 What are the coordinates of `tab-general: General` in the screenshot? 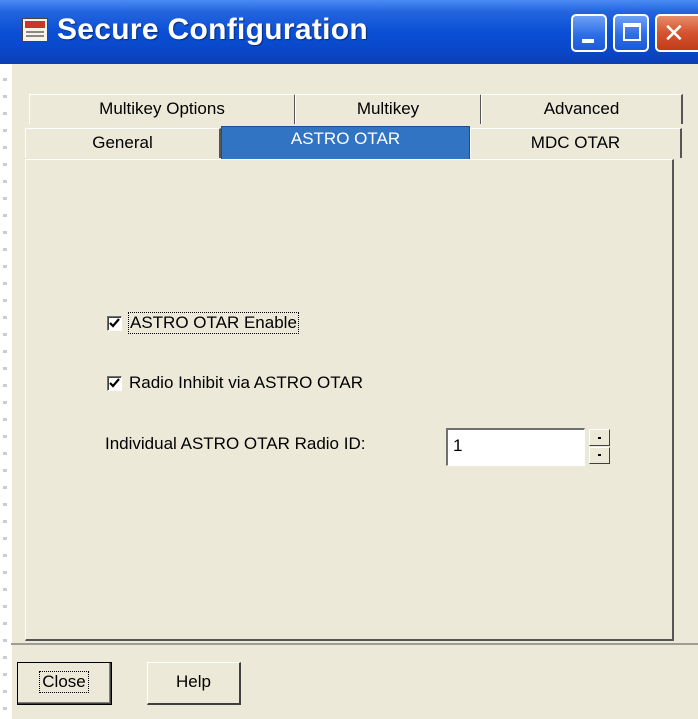 It's located at (123, 143).